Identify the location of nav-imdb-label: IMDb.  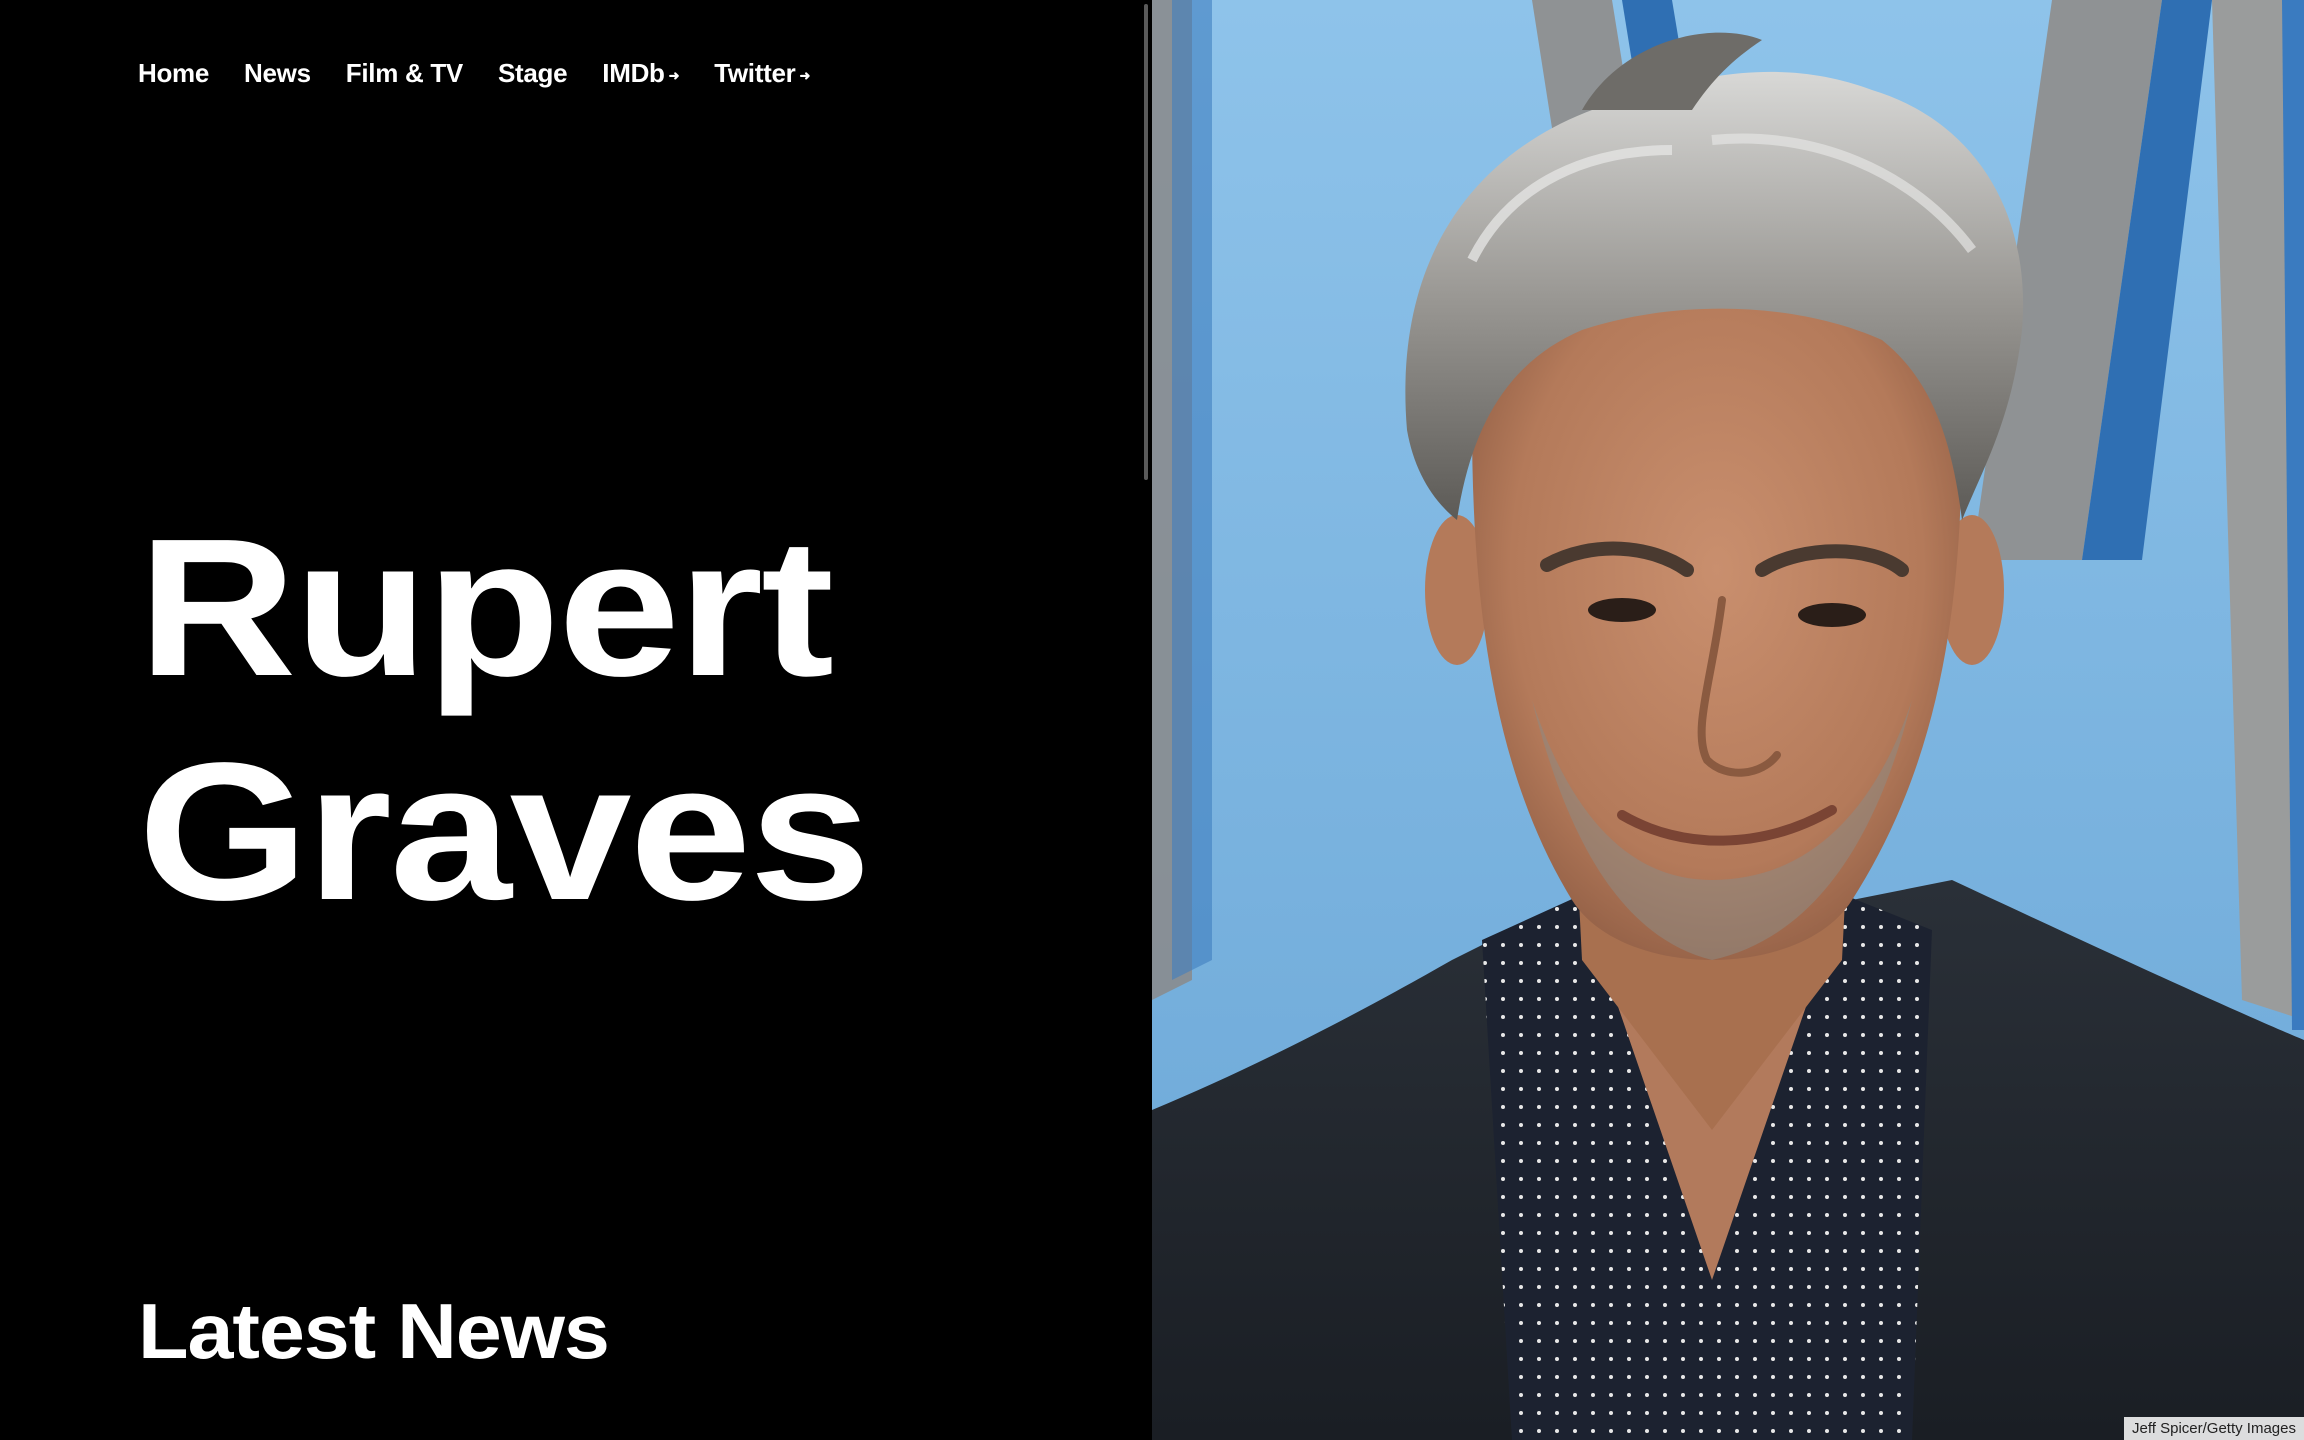
(633, 73).